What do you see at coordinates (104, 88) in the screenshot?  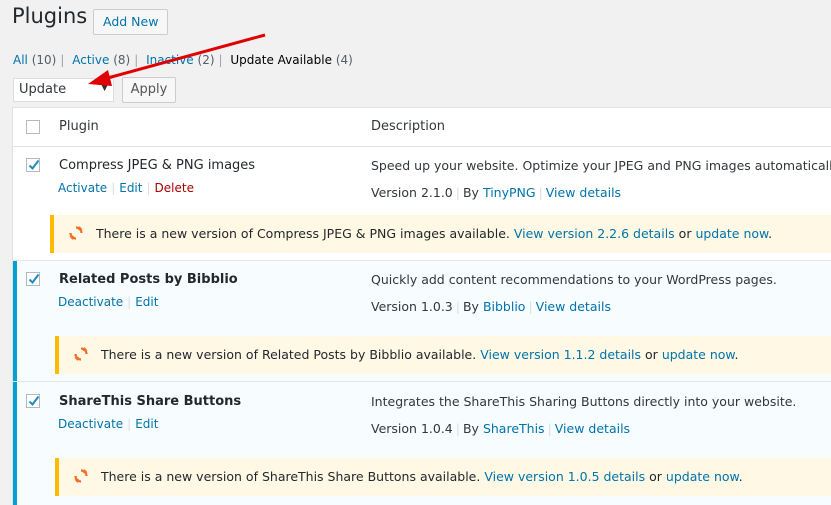 I see `chevron-down-icon: ▼` at bounding box center [104, 88].